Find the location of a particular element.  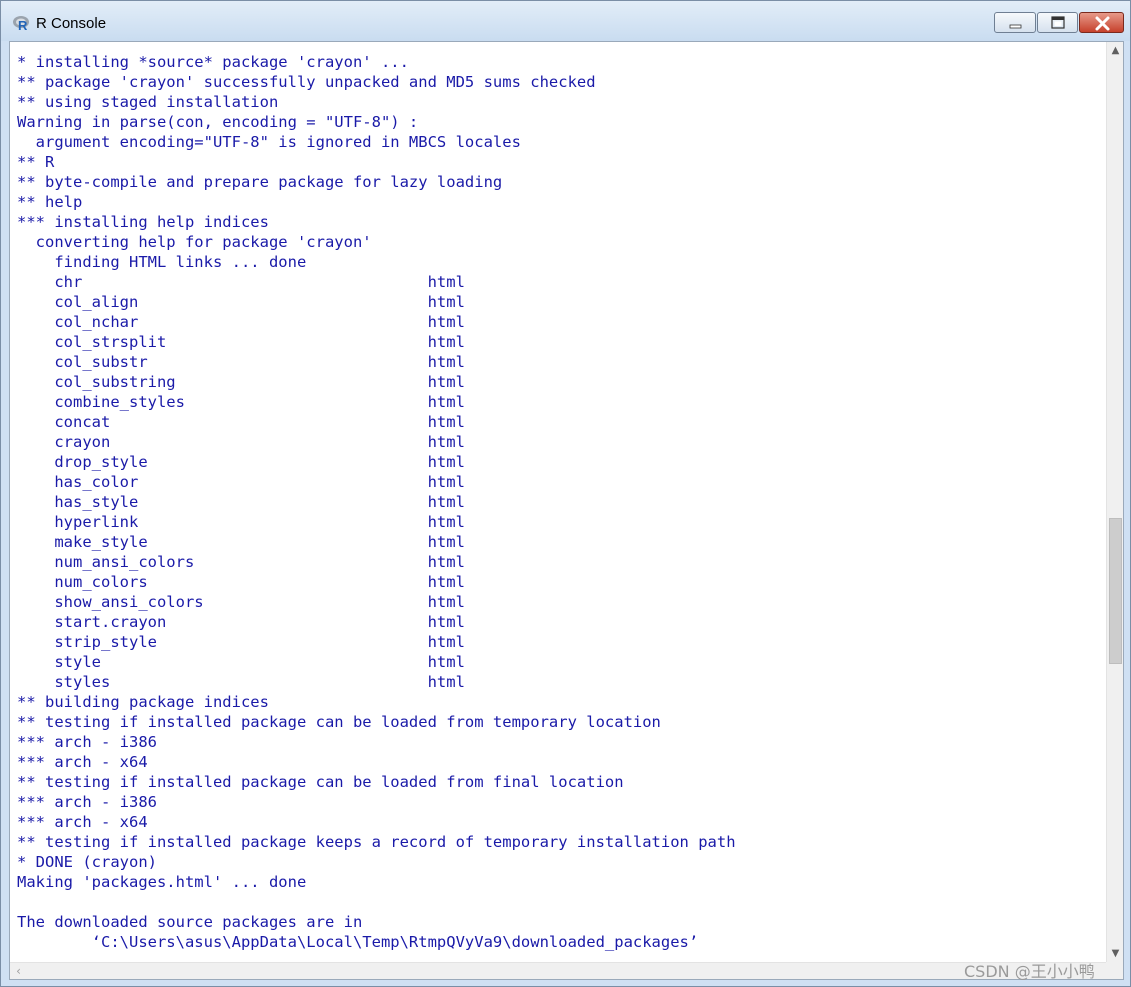

console-line: strip_style html is located at coordinates (241, 642).